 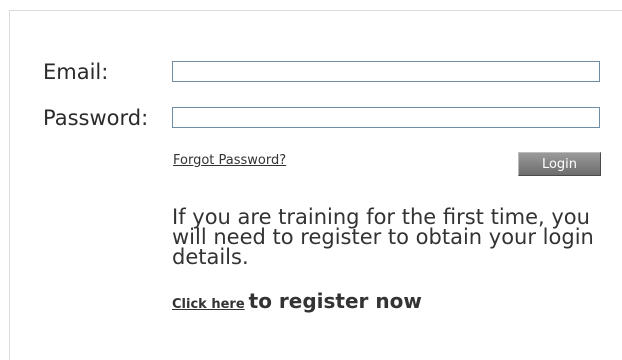 I want to click on password-input, so click(x=386, y=117).